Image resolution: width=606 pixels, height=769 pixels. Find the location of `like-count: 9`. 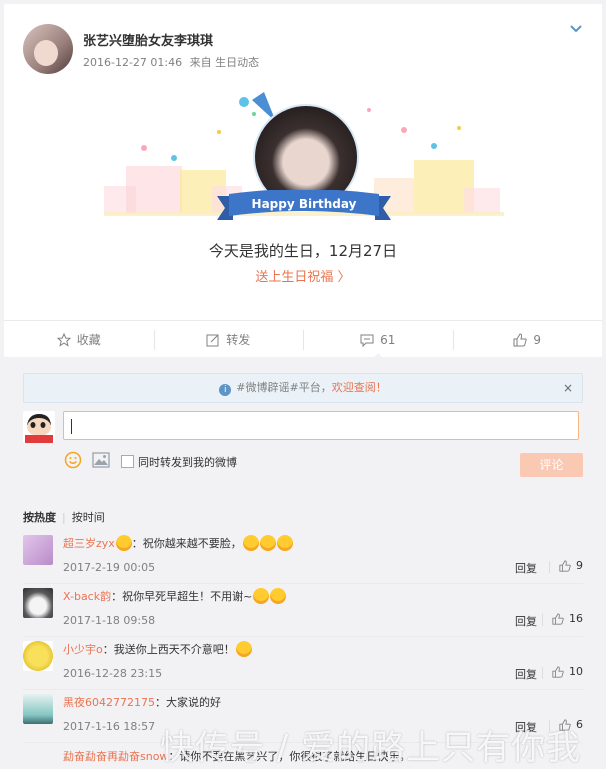

like-count: 9 is located at coordinates (537, 339).